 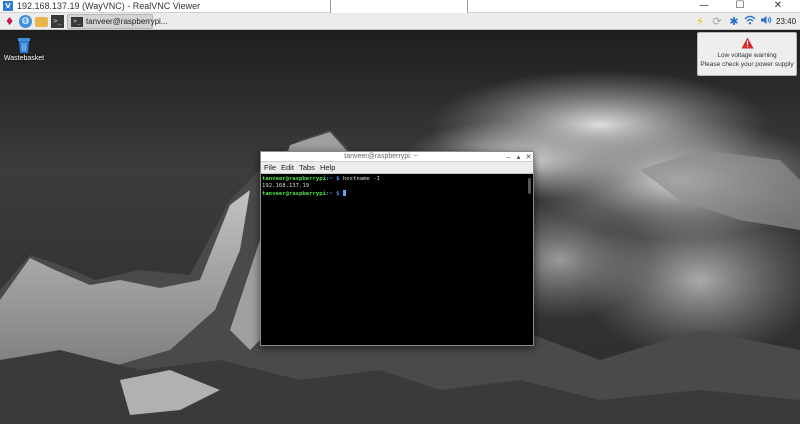 I want to click on file-manager-icon, so click(x=41, y=22).